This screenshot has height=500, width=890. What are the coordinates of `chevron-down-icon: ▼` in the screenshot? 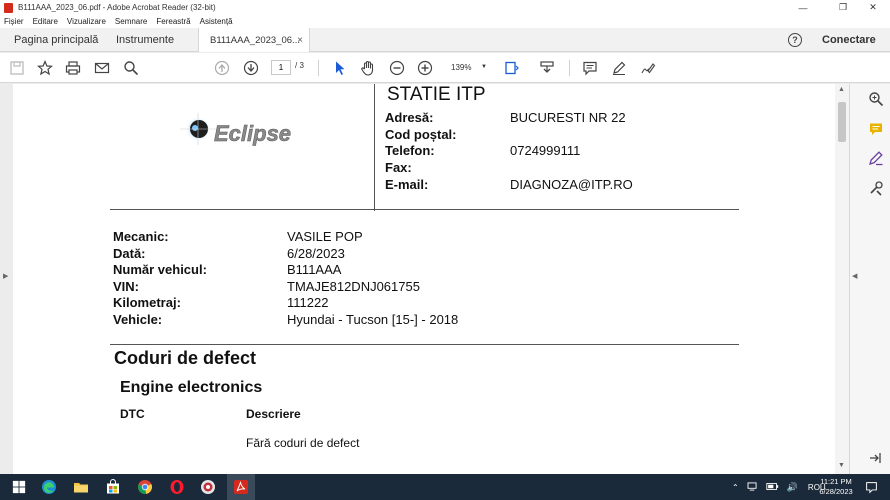 It's located at (484, 67).